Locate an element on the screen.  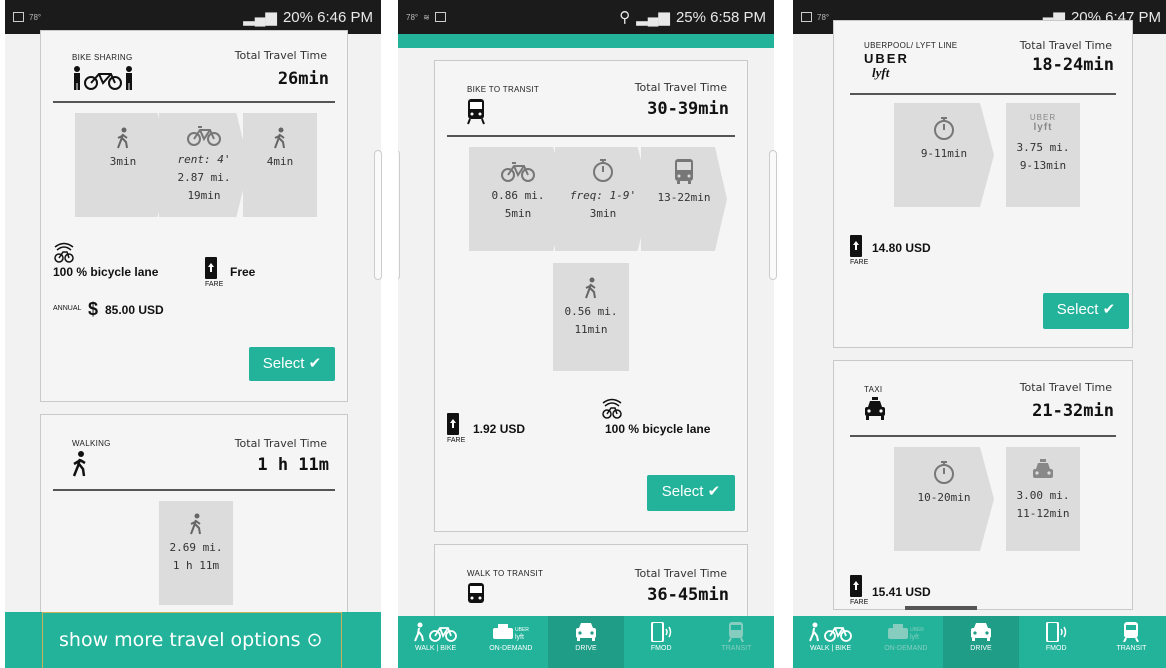
step-walk: 4min is located at coordinates (280, 165).